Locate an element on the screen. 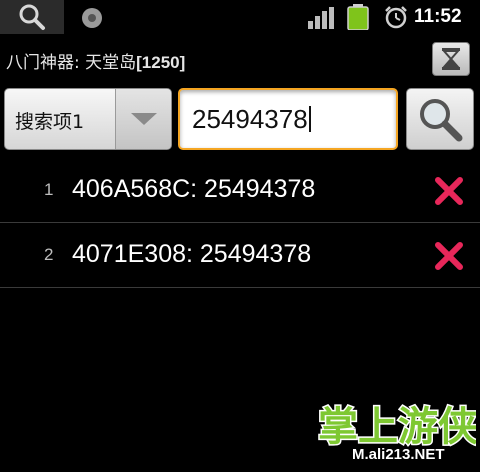 This screenshot has width=480, height=472. search-button is located at coordinates (440, 119).